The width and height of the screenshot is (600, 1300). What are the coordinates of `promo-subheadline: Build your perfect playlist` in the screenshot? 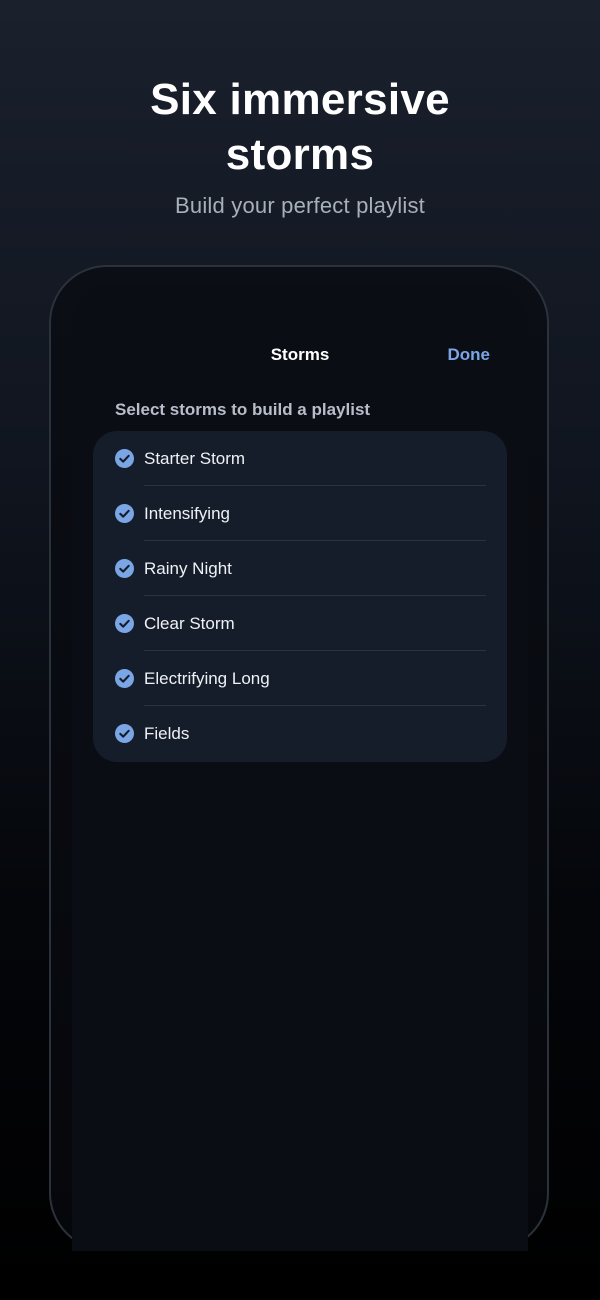 It's located at (300, 205).